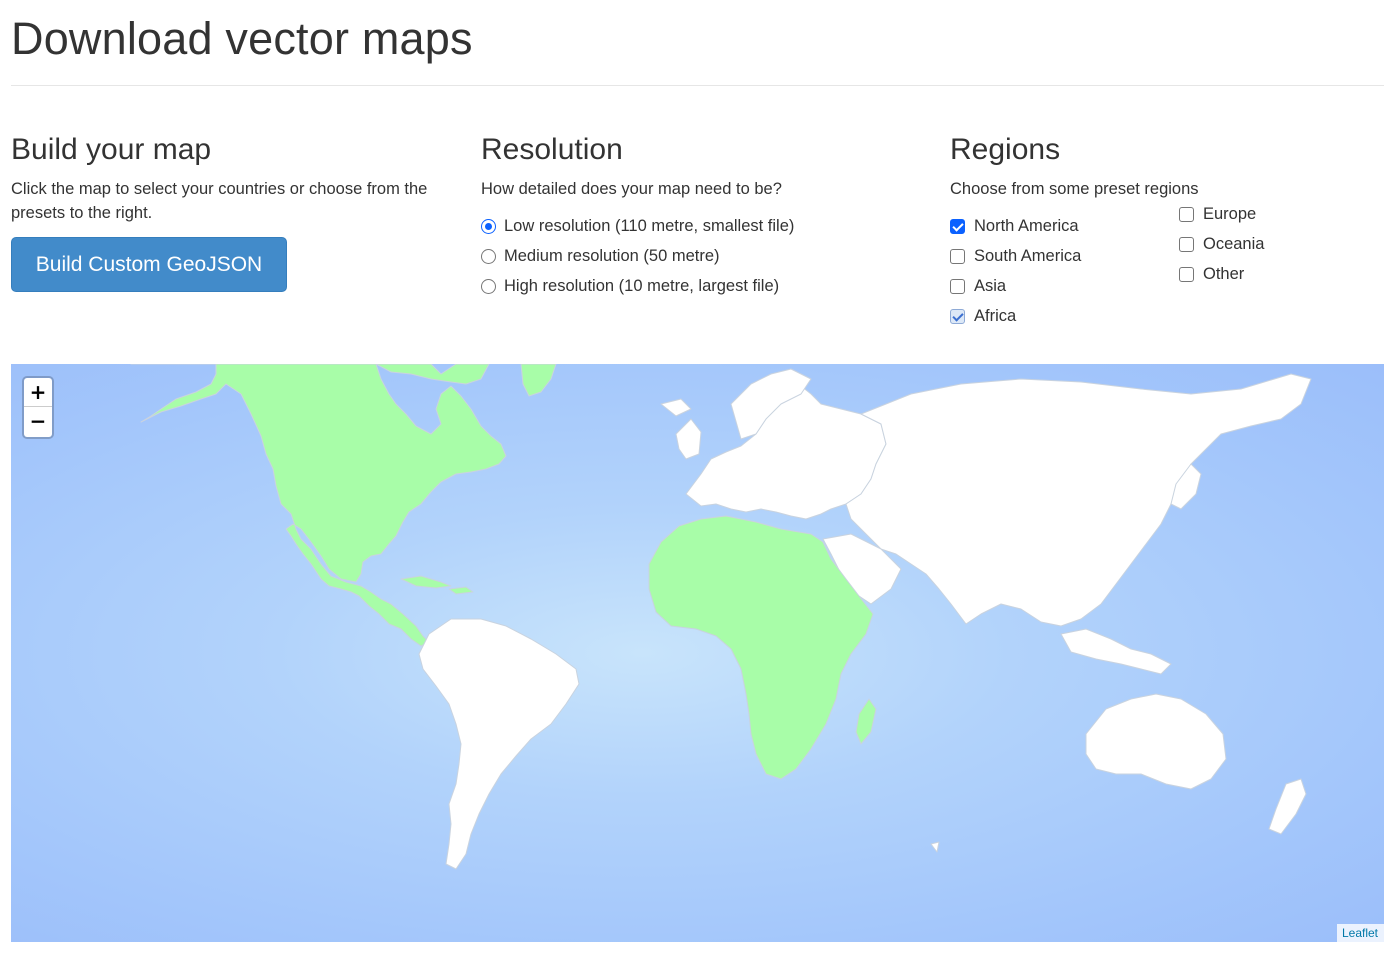 The height and width of the screenshot is (958, 1400). What do you see at coordinates (538, 380) in the screenshot?
I see `country-greenland` at bounding box center [538, 380].